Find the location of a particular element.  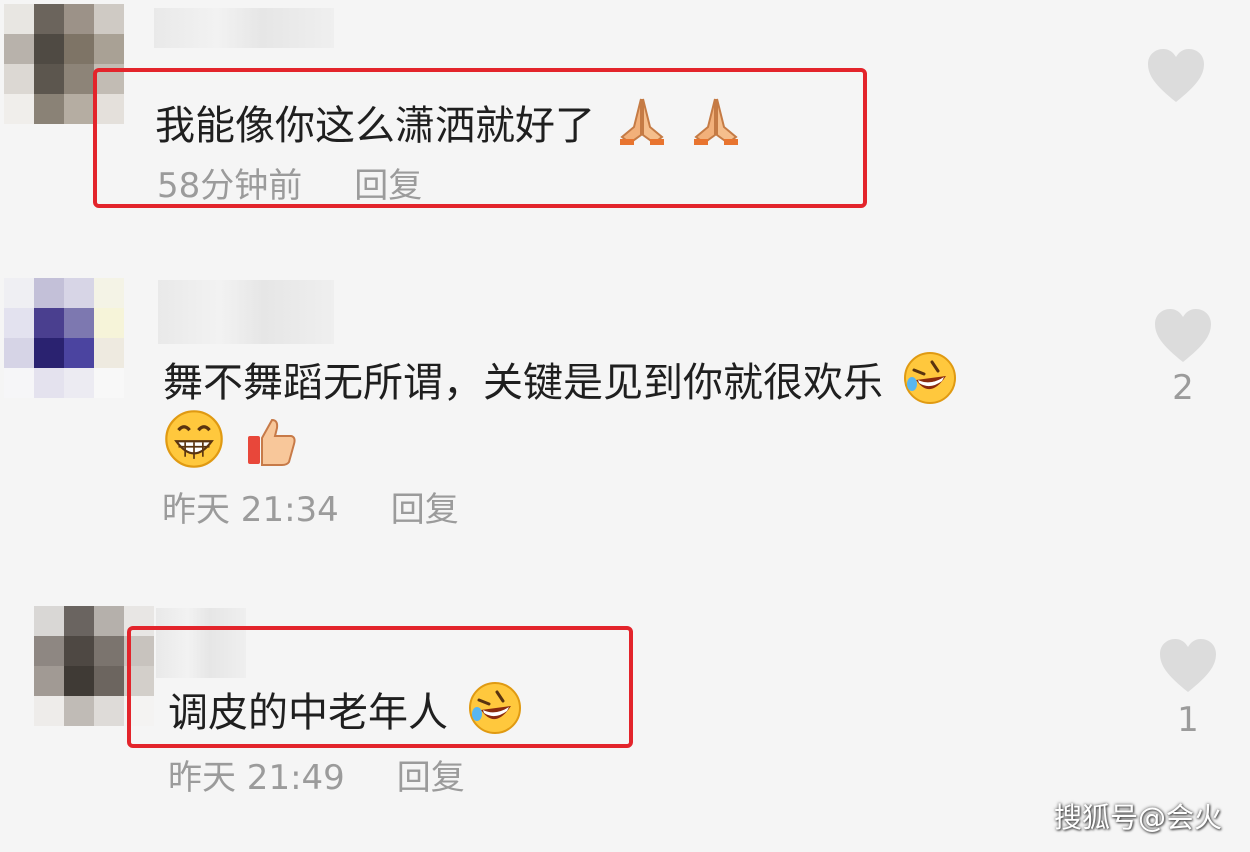

comment-text: 我能像你这么潇洒就好了 is located at coordinates (449, 122).